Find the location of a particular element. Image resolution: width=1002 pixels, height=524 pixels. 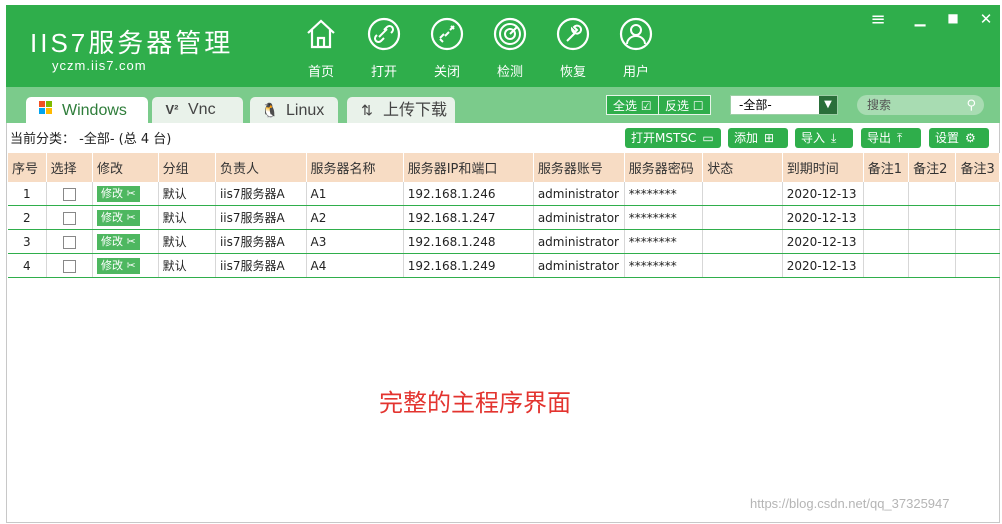

col-note3: 备注3 is located at coordinates (977, 167).